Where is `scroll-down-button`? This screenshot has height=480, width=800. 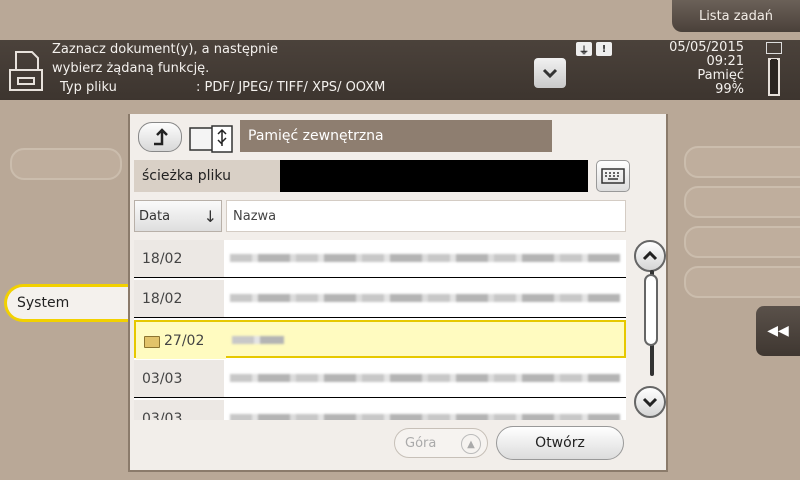
scroll-down-button is located at coordinates (650, 402).